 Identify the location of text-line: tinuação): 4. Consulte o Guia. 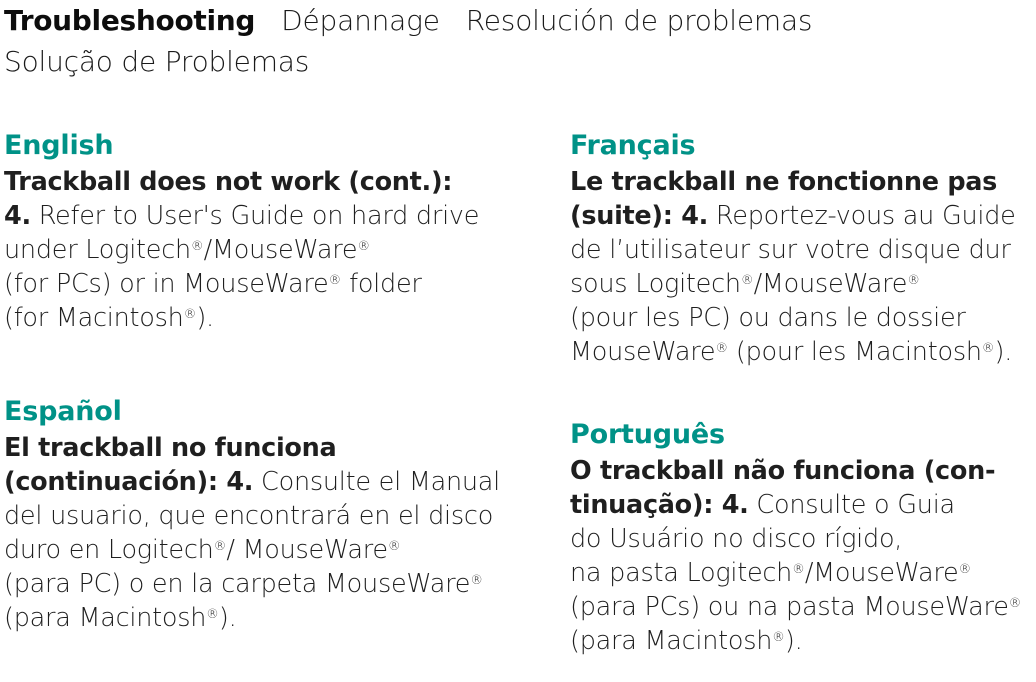
(762, 505).